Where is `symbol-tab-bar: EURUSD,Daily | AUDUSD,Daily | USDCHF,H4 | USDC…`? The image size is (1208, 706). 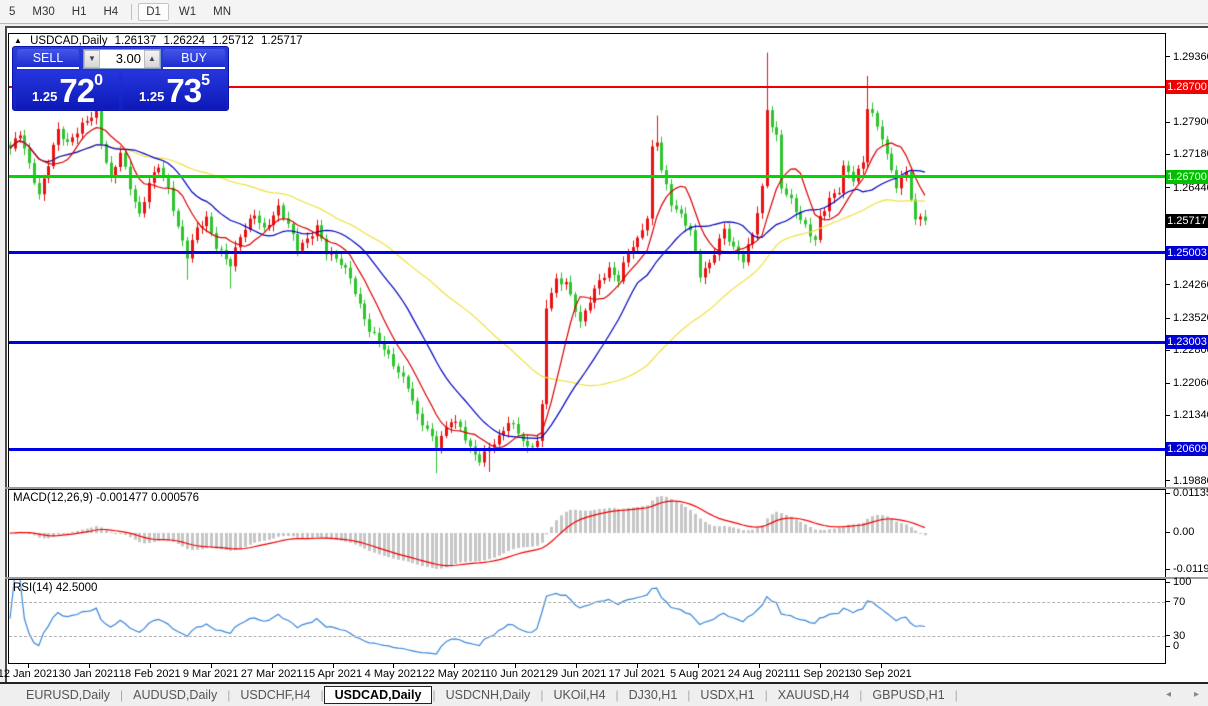 symbol-tab-bar: EURUSD,Daily | AUDUSD,Daily | USDCHF,H4 | USDC… is located at coordinates (604, 694).